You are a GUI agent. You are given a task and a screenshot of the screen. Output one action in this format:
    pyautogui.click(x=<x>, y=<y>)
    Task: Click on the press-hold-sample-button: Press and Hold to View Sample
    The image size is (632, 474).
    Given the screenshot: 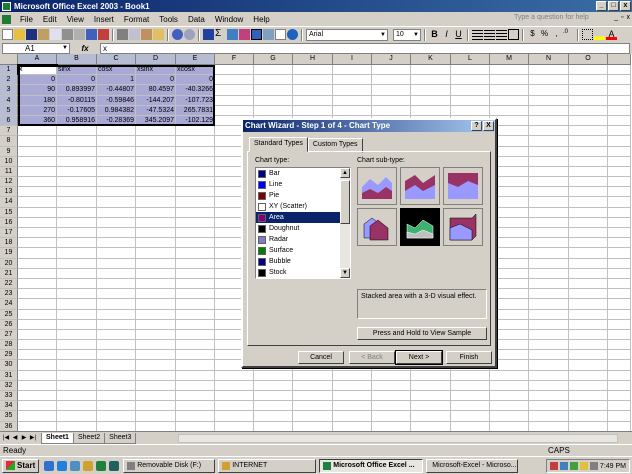 What is the action you would take?
    pyautogui.click(x=422, y=333)
    